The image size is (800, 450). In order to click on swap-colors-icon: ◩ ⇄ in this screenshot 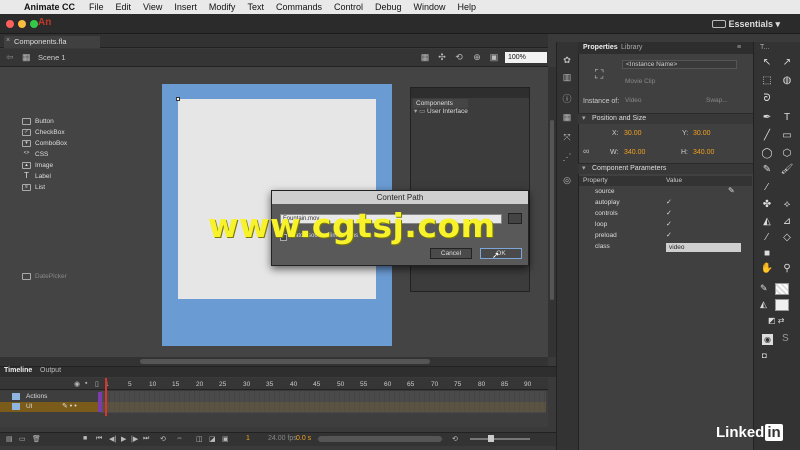, I will do `click(776, 320)`.